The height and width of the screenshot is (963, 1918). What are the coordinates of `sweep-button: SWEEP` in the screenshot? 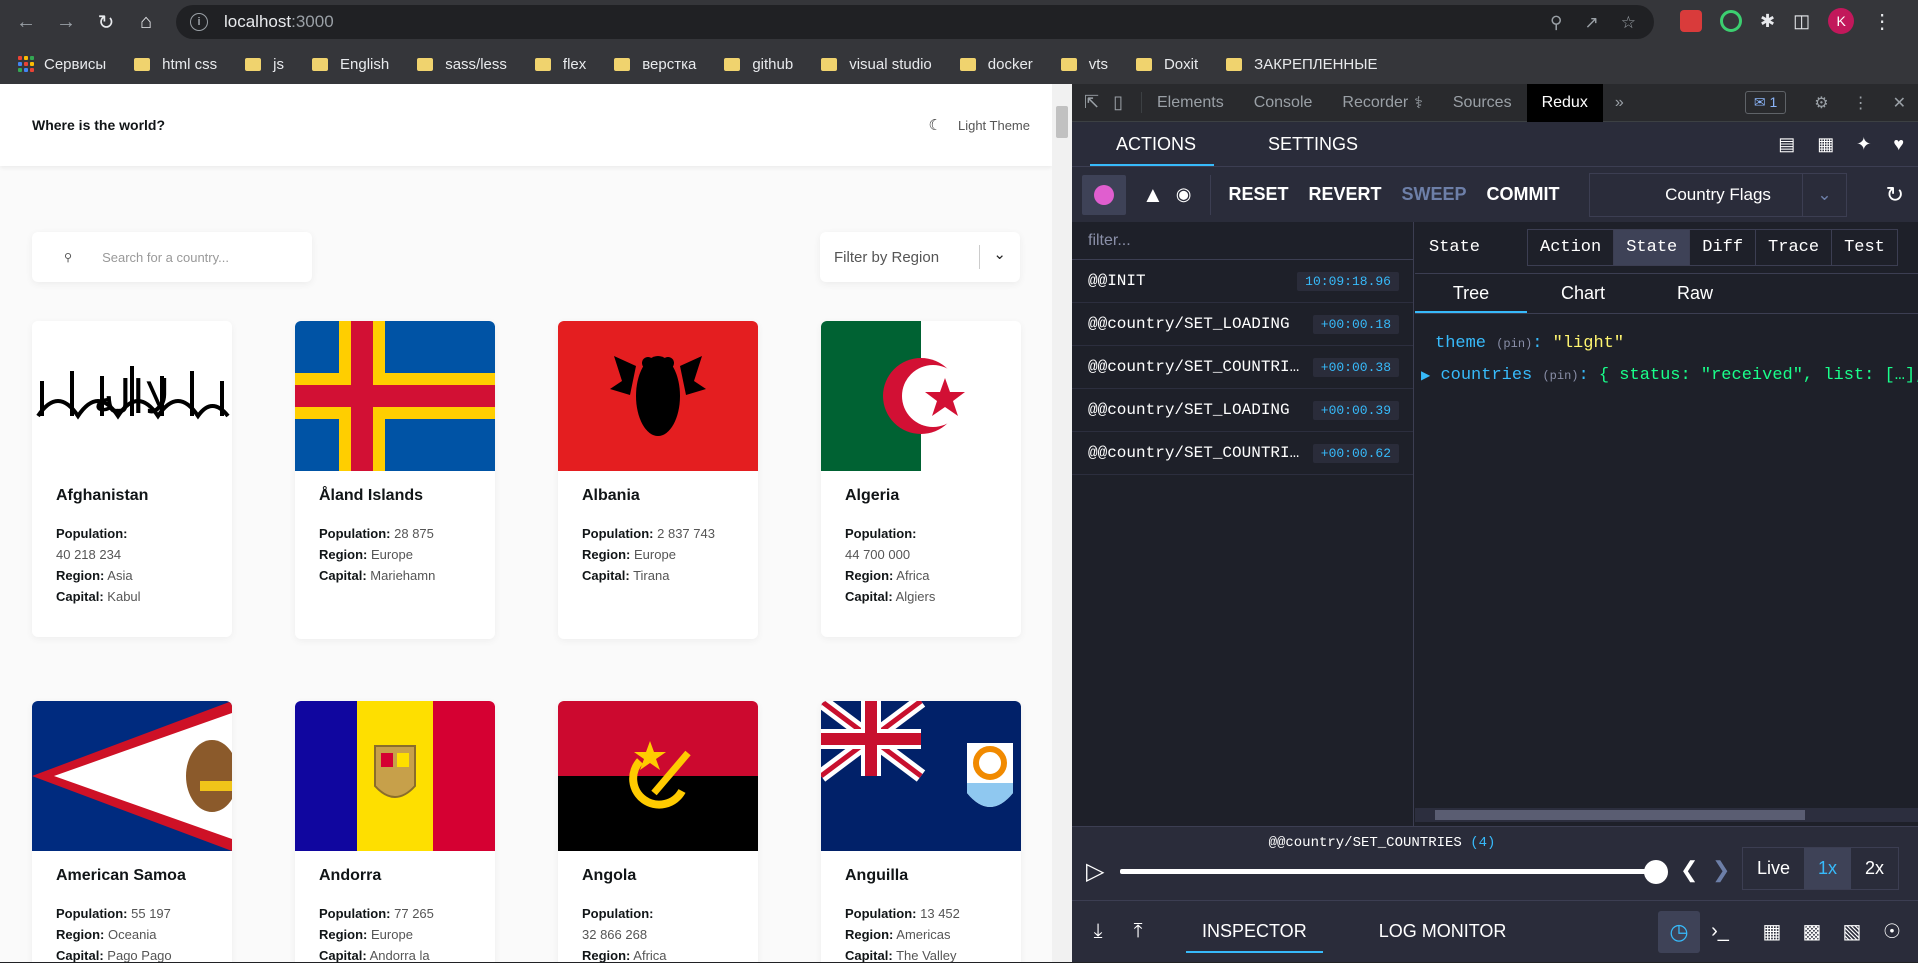 It's located at (1434, 194).